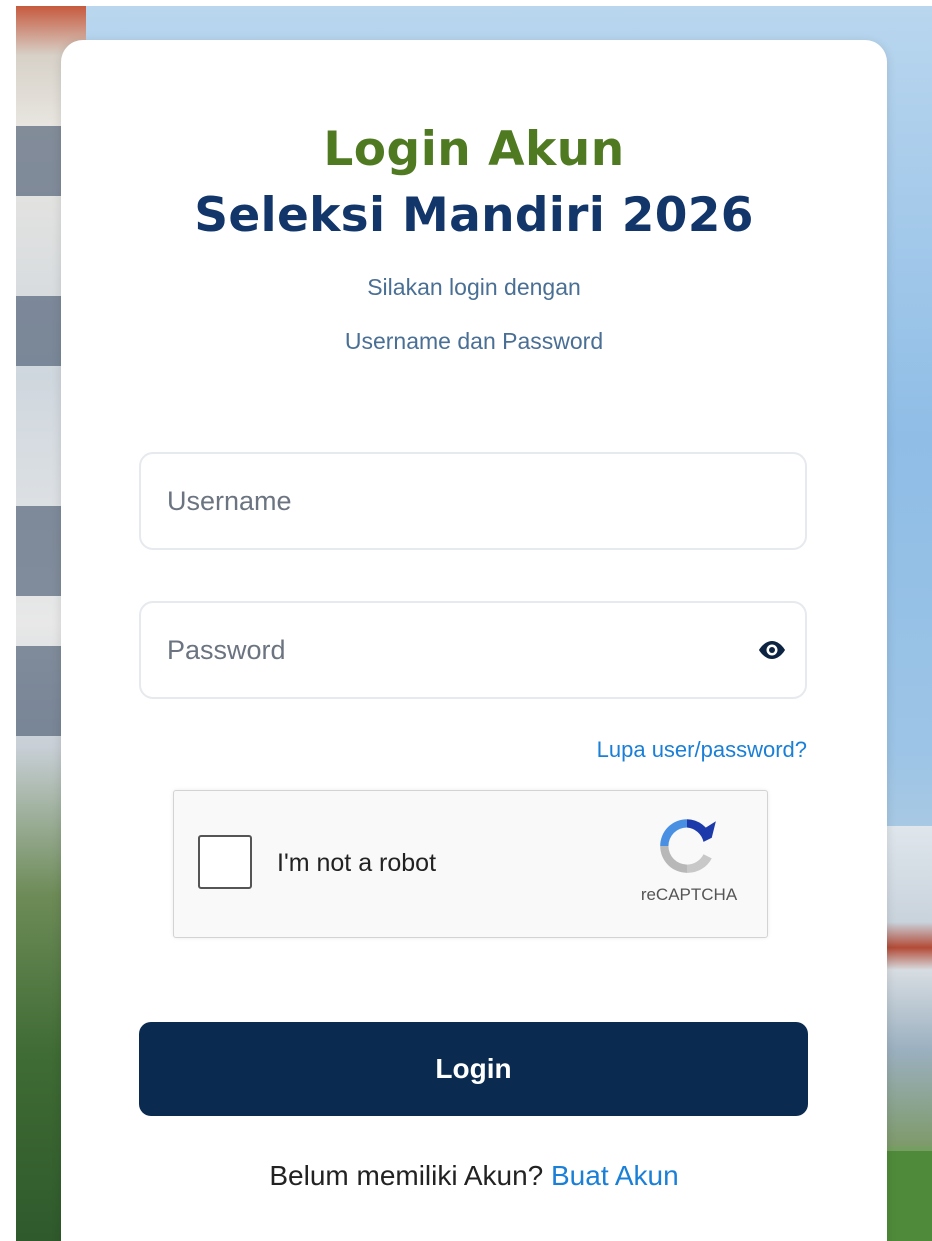  I want to click on register-prompt-text: Belum memiliki Akun?, so click(410, 1175).